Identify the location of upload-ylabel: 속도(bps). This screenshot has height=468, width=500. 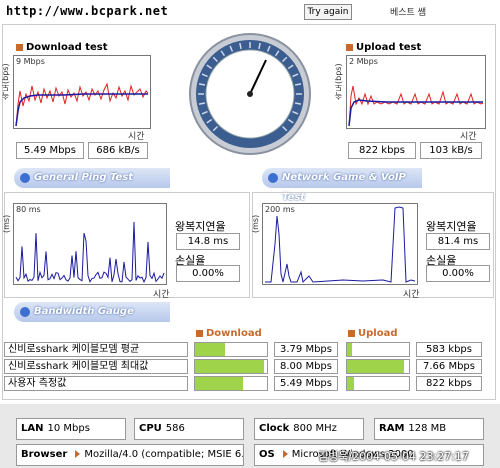
(338, 81).